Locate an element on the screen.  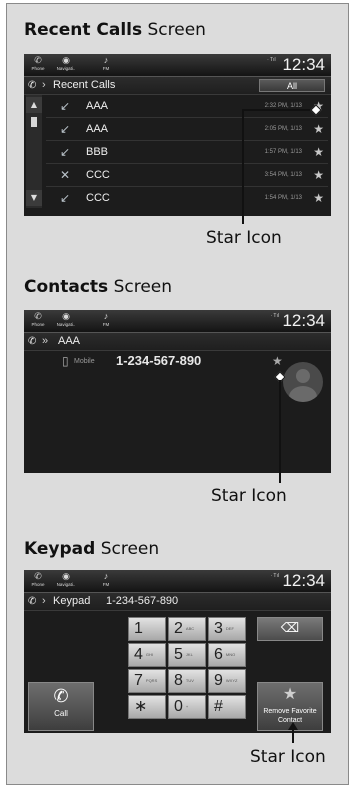
call-handset-icon: ✆ is located at coordinates (61, 696).